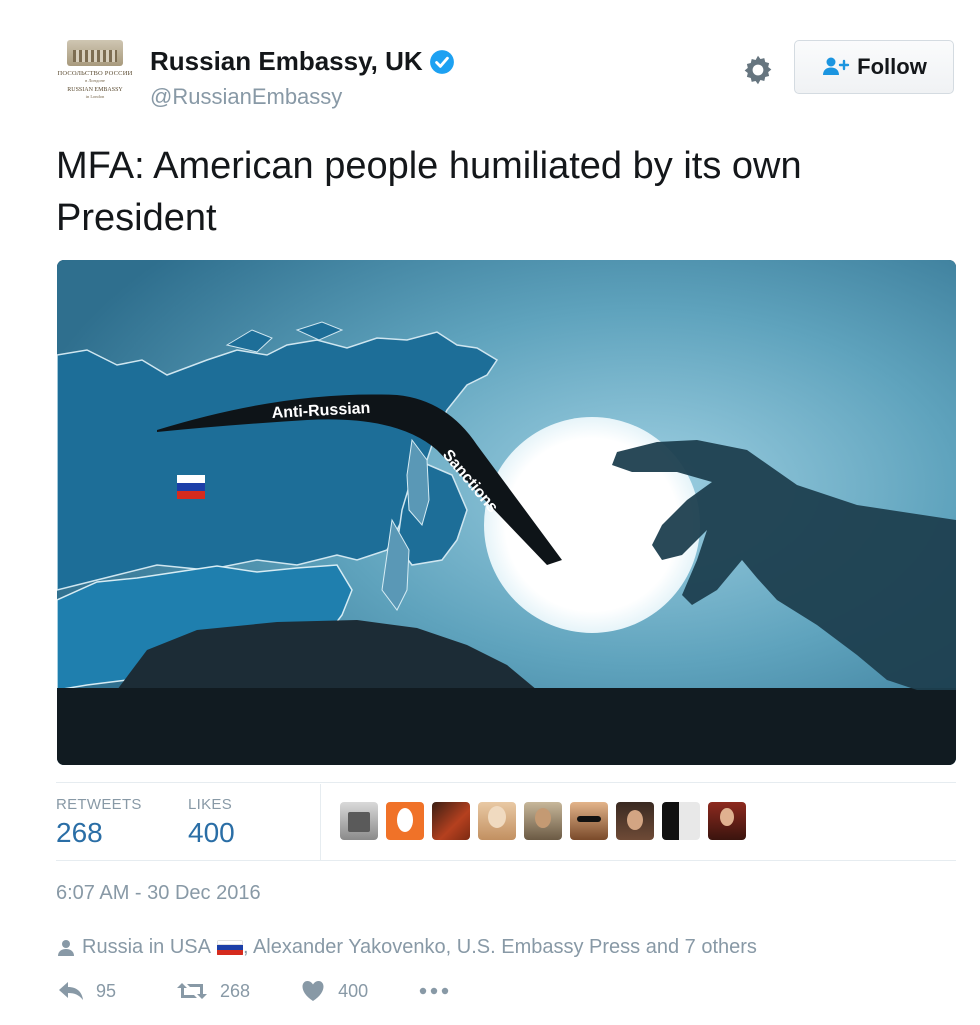 This screenshot has width=980, height=1025. Describe the element at coordinates (235, 990) in the screenshot. I see `retweet-count: 268` at that location.